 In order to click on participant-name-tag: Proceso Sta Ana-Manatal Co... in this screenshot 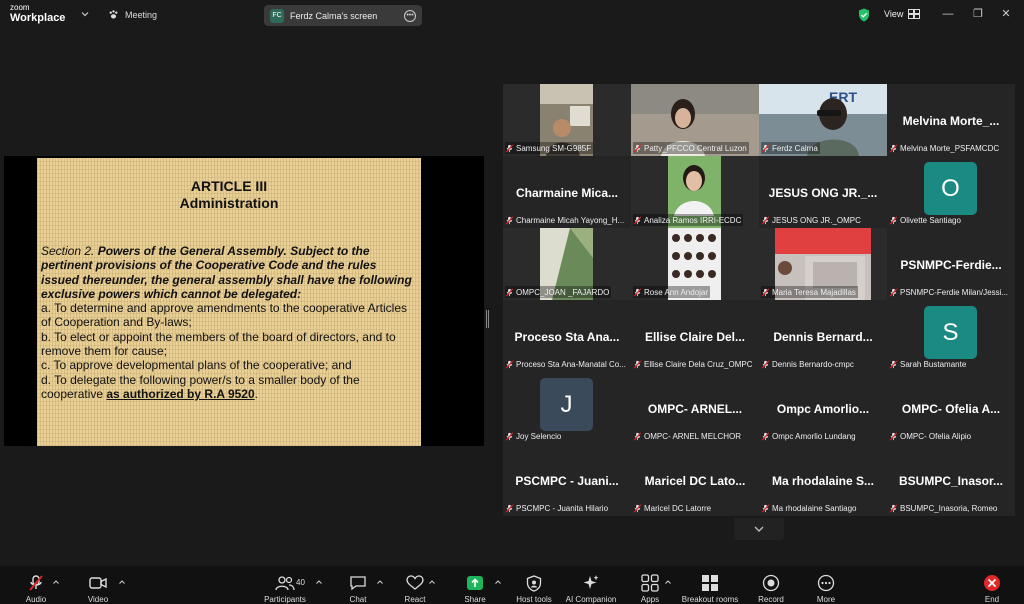, I will do `click(565, 364)`.